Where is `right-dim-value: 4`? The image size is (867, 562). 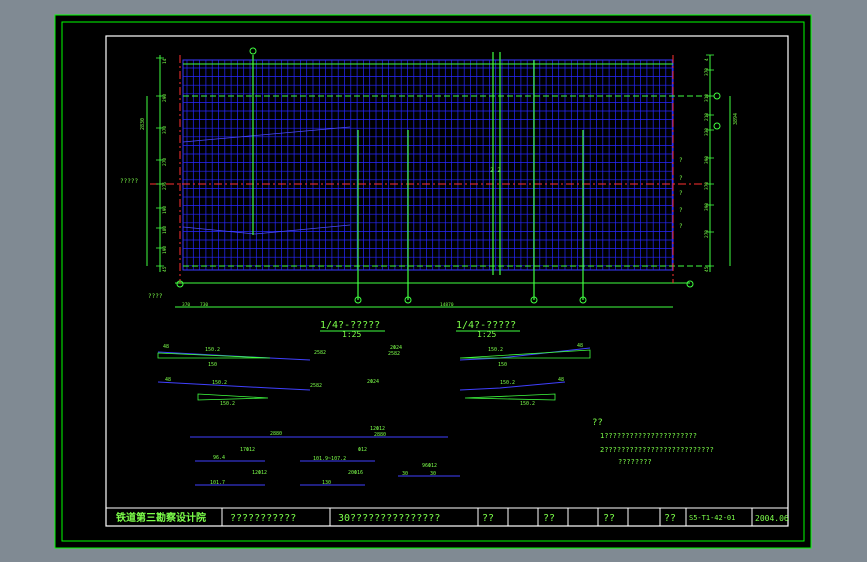
right-dim-value: 4 is located at coordinates (707, 59).